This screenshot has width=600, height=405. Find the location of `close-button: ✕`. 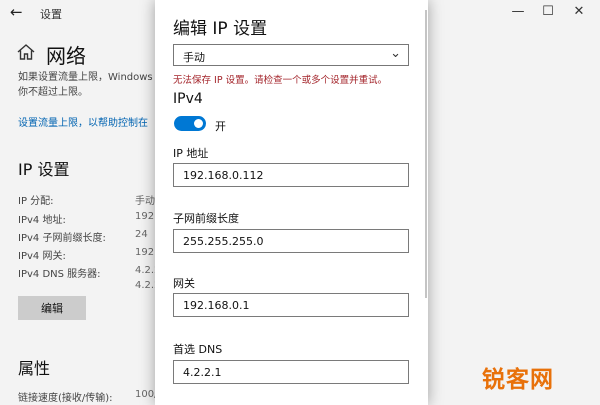

close-button: ✕ is located at coordinates (579, 11).